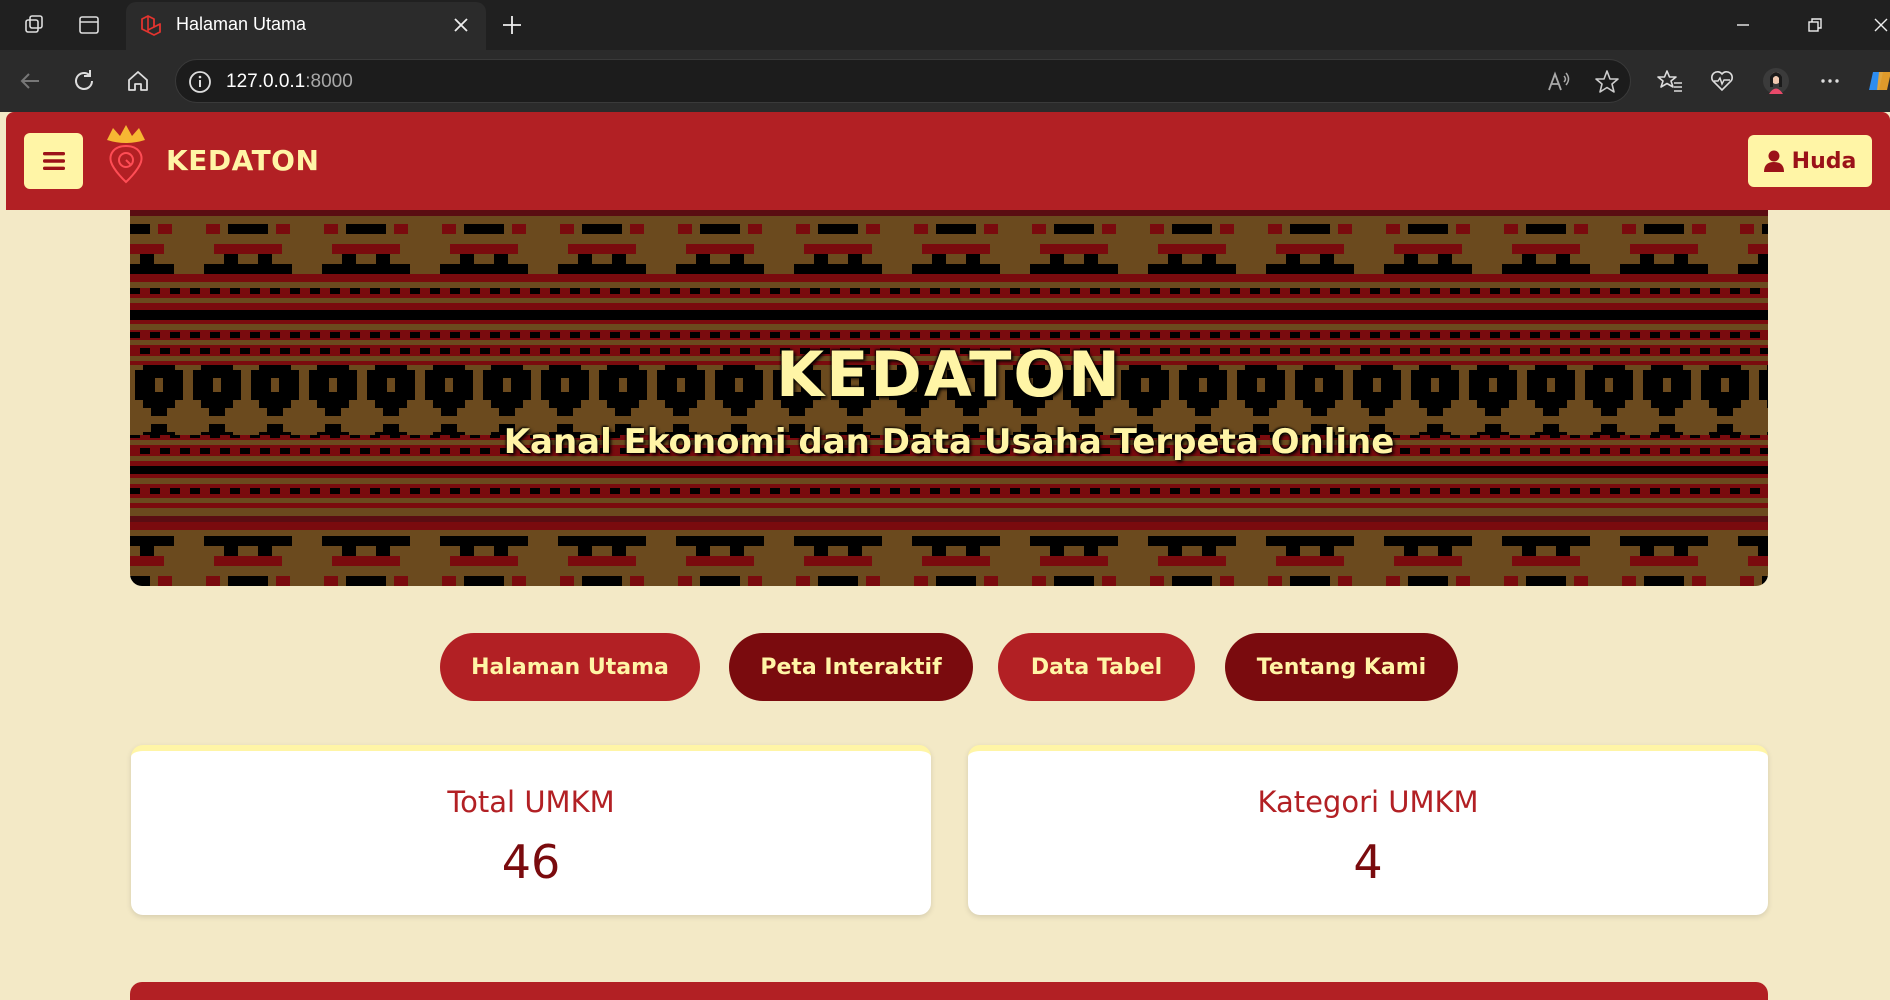 Image resolution: width=1890 pixels, height=1000 pixels. I want to click on stat-card-kategori-umkm: Kategori UMKM 4, so click(1368, 830).